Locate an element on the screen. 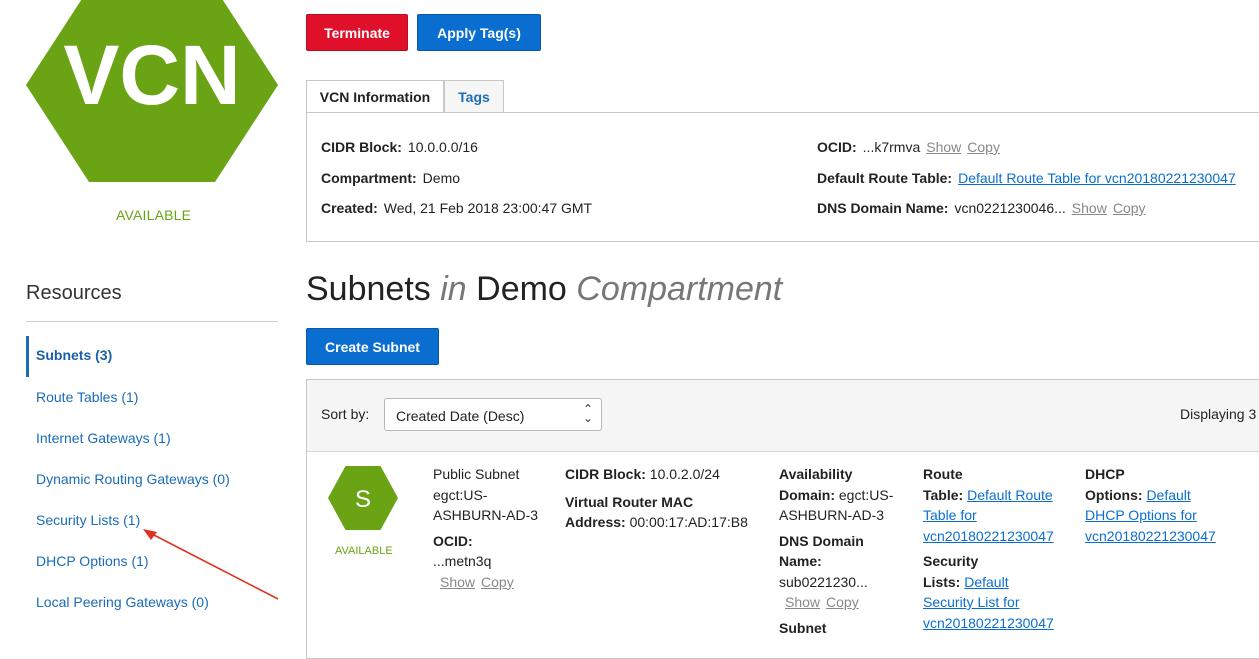 The height and width of the screenshot is (659, 1259). cidr-label: CIDR Block: is located at coordinates (361, 147).